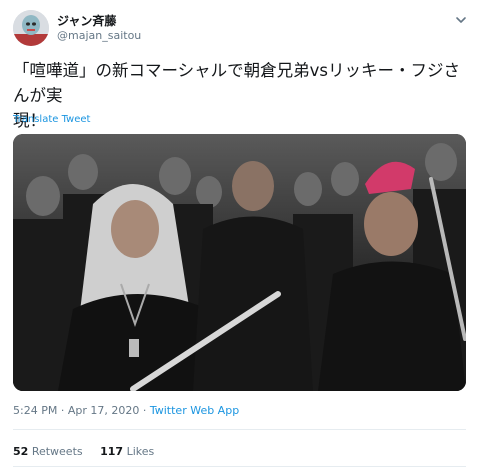  Describe the element at coordinates (35, 410) in the screenshot. I see `tweet-time: 5:24 PM` at that location.